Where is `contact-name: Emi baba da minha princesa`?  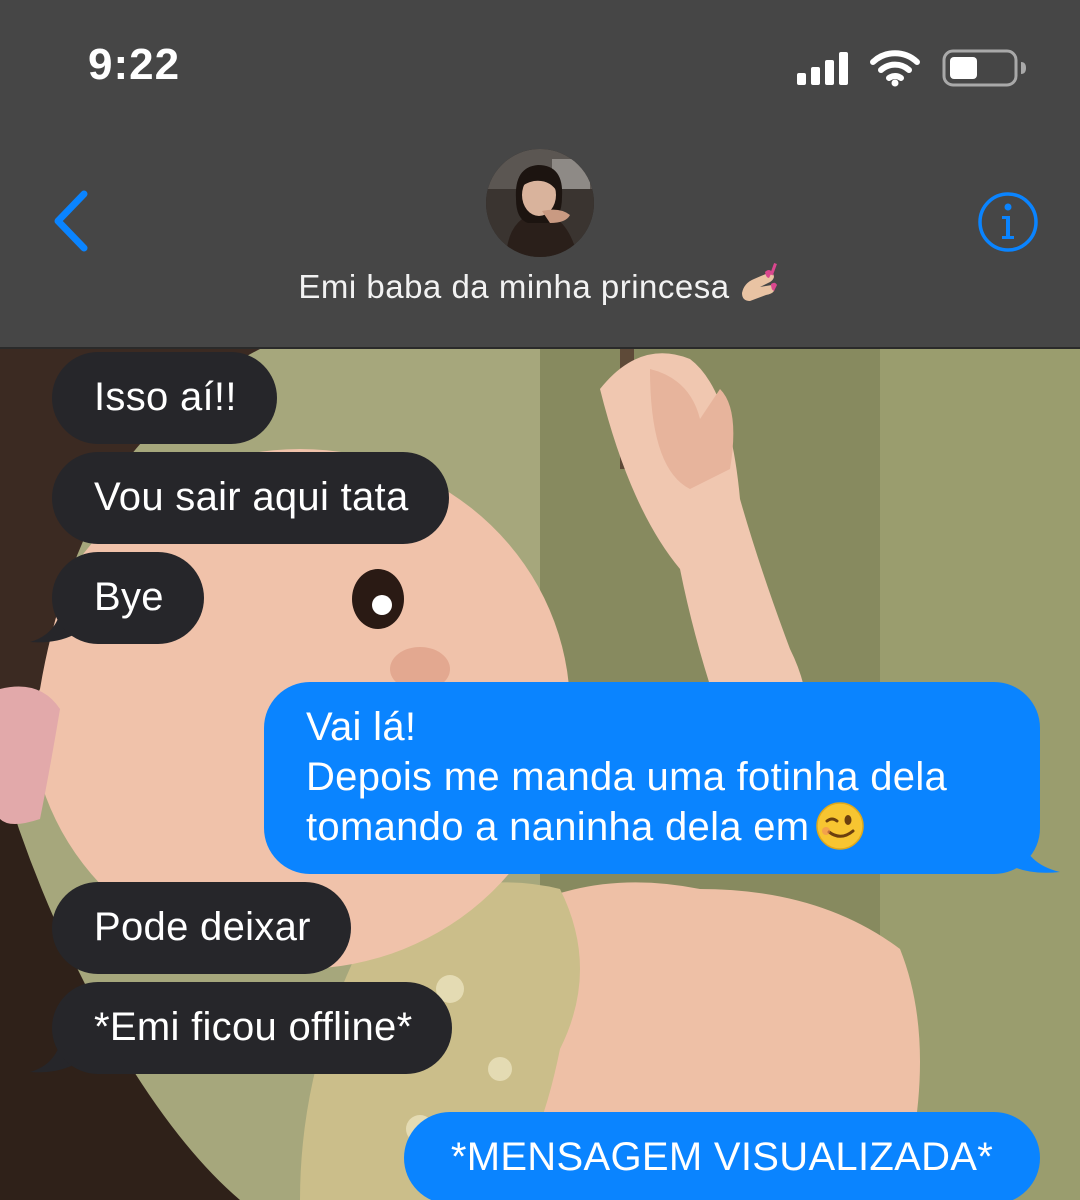
contact-name: Emi baba da minha princesa is located at coordinates (540, 284).